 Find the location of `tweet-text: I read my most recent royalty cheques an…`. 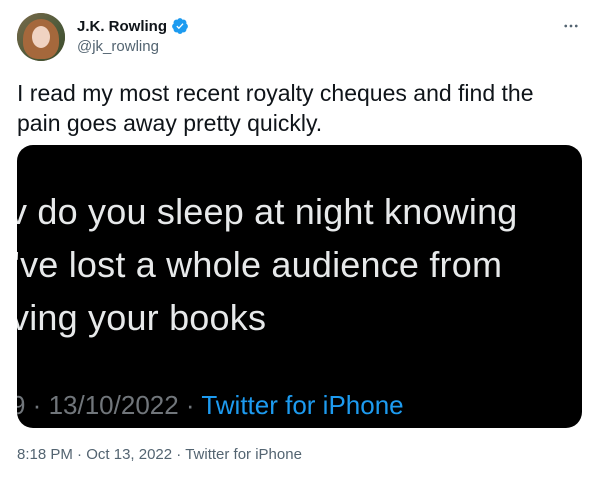

tweet-text: I read my most recent royalty cheques an… is located at coordinates (275, 108).